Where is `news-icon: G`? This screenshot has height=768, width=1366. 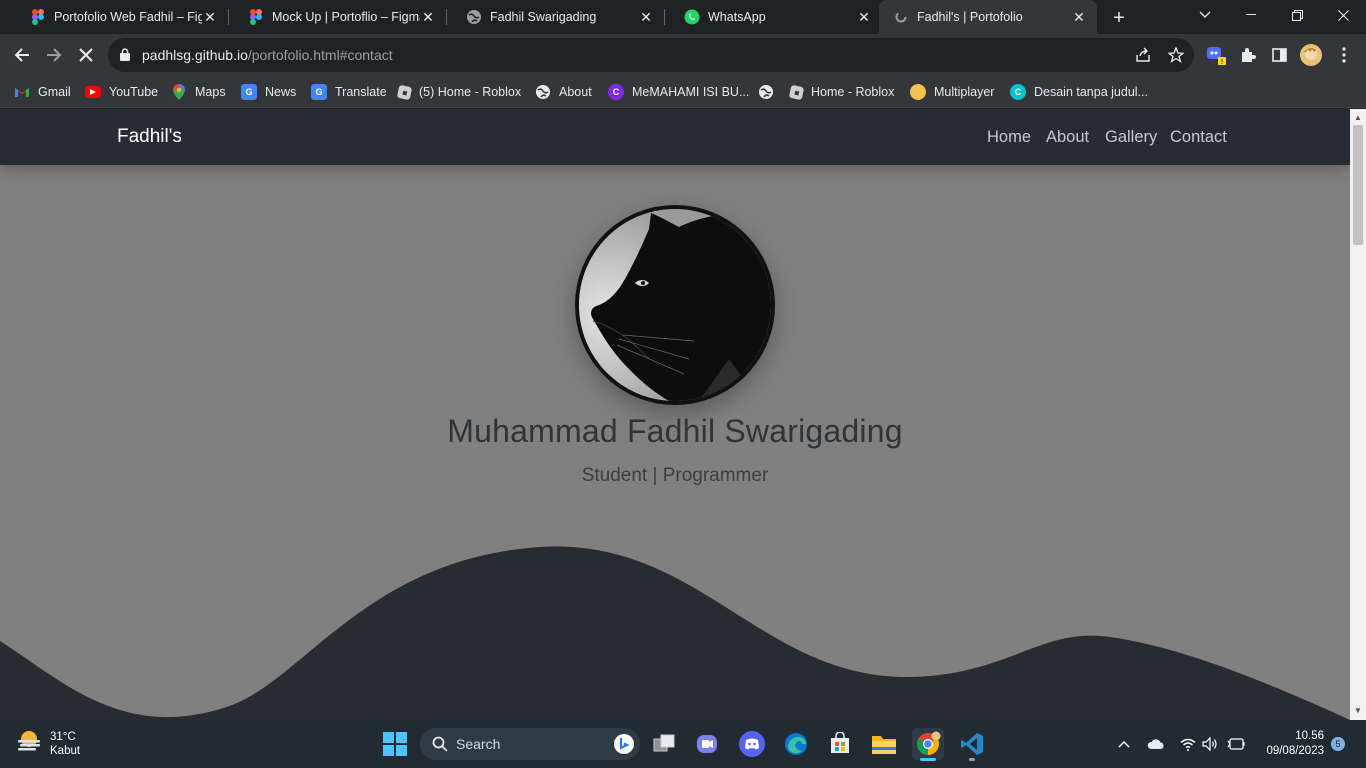
news-icon: G is located at coordinates (249, 92).